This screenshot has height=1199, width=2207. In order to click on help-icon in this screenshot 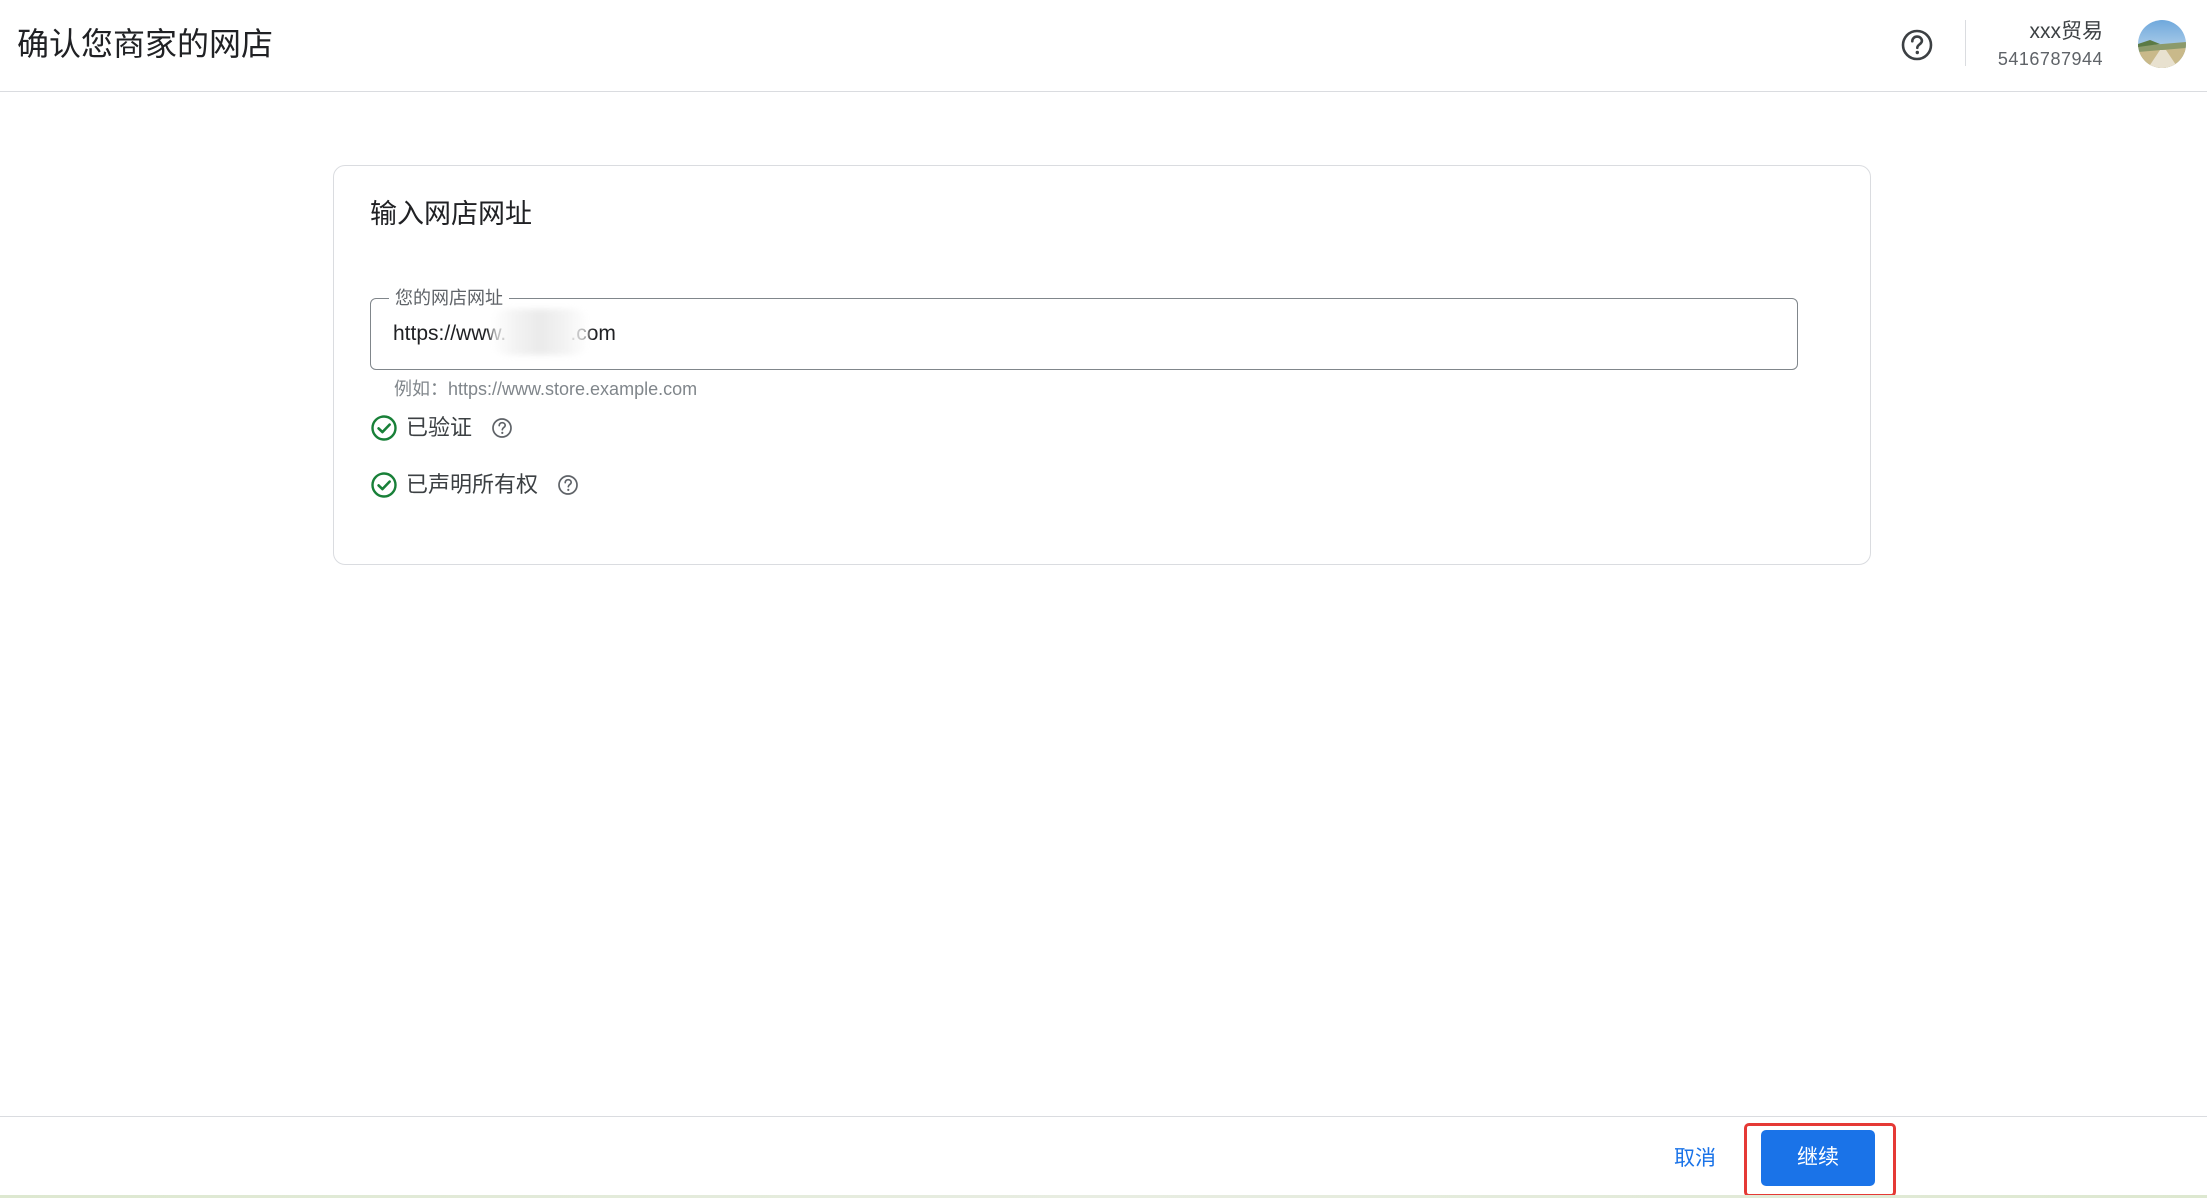, I will do `click(1917, 45)`.